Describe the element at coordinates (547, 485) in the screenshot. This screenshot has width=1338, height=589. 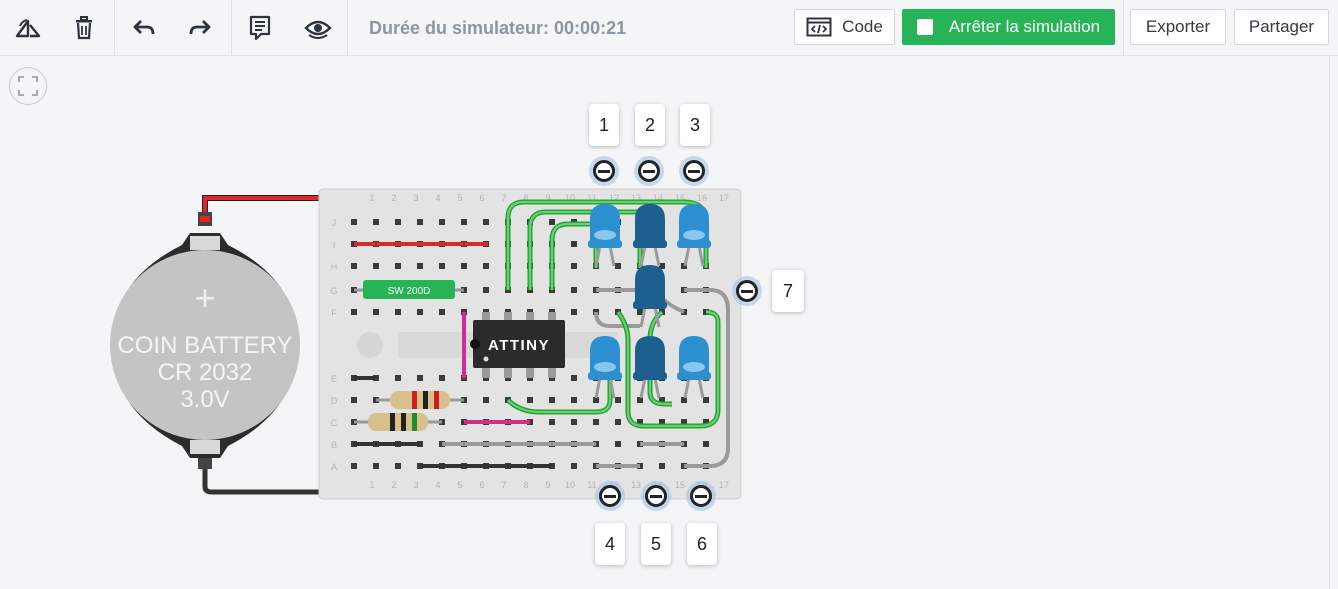
I see `breadboard-column-label: 9` at that location.